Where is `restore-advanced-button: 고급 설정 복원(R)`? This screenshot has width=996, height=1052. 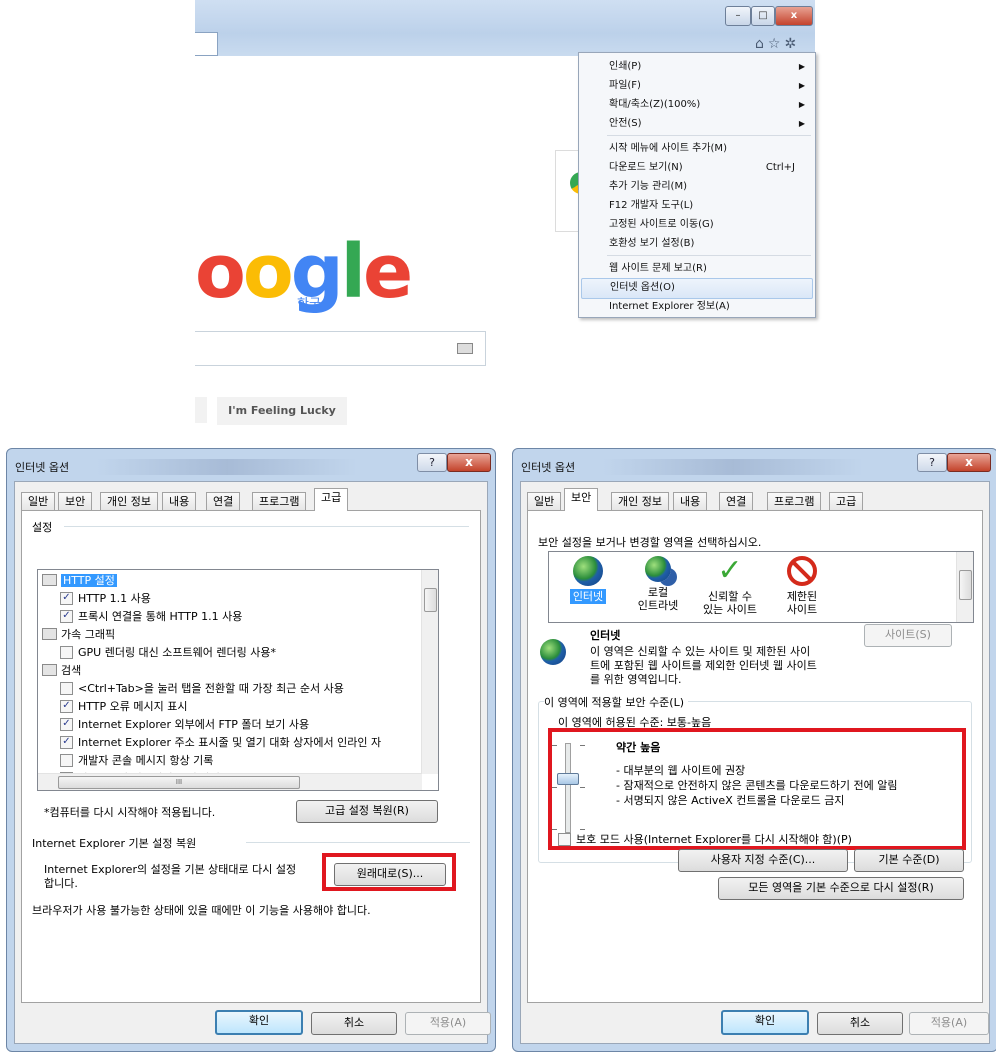
restore-advanced-button: 고급 설정 복원(R) is located at coordinates (367, 811).